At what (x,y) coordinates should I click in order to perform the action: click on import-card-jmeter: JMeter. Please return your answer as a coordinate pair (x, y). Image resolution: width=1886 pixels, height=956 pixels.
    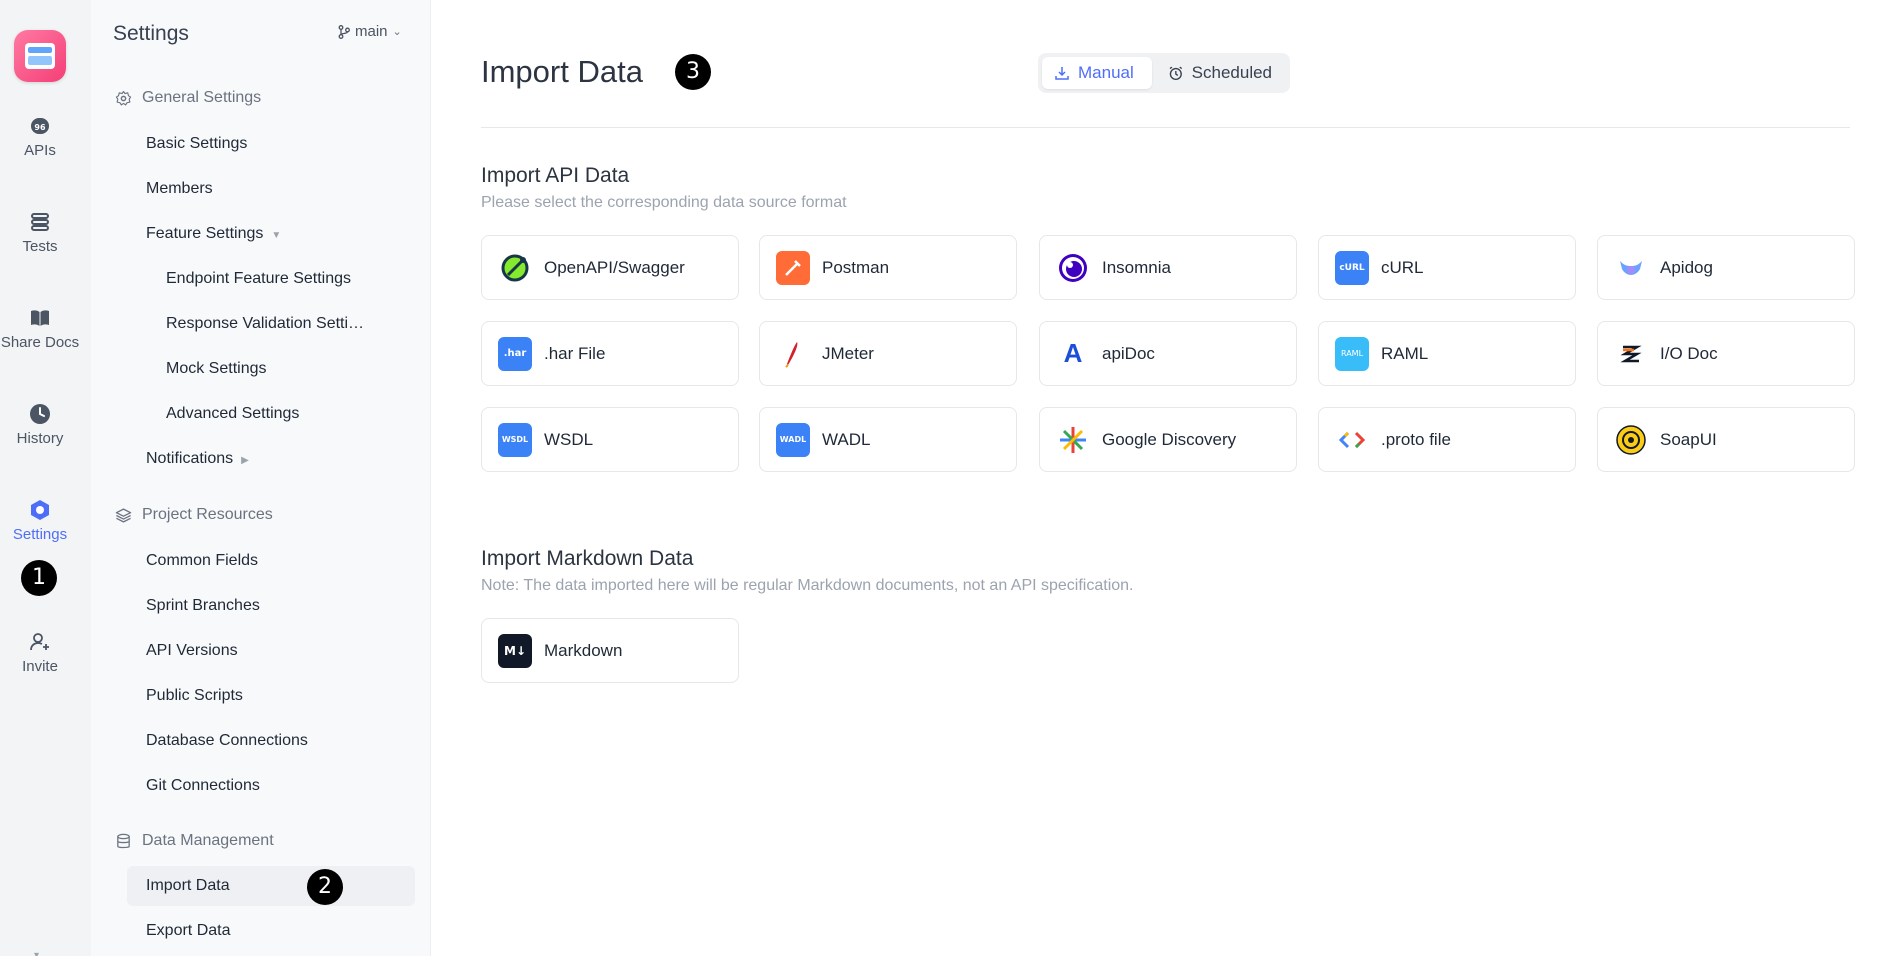
    Looking at the image, I should click on (888, 353).